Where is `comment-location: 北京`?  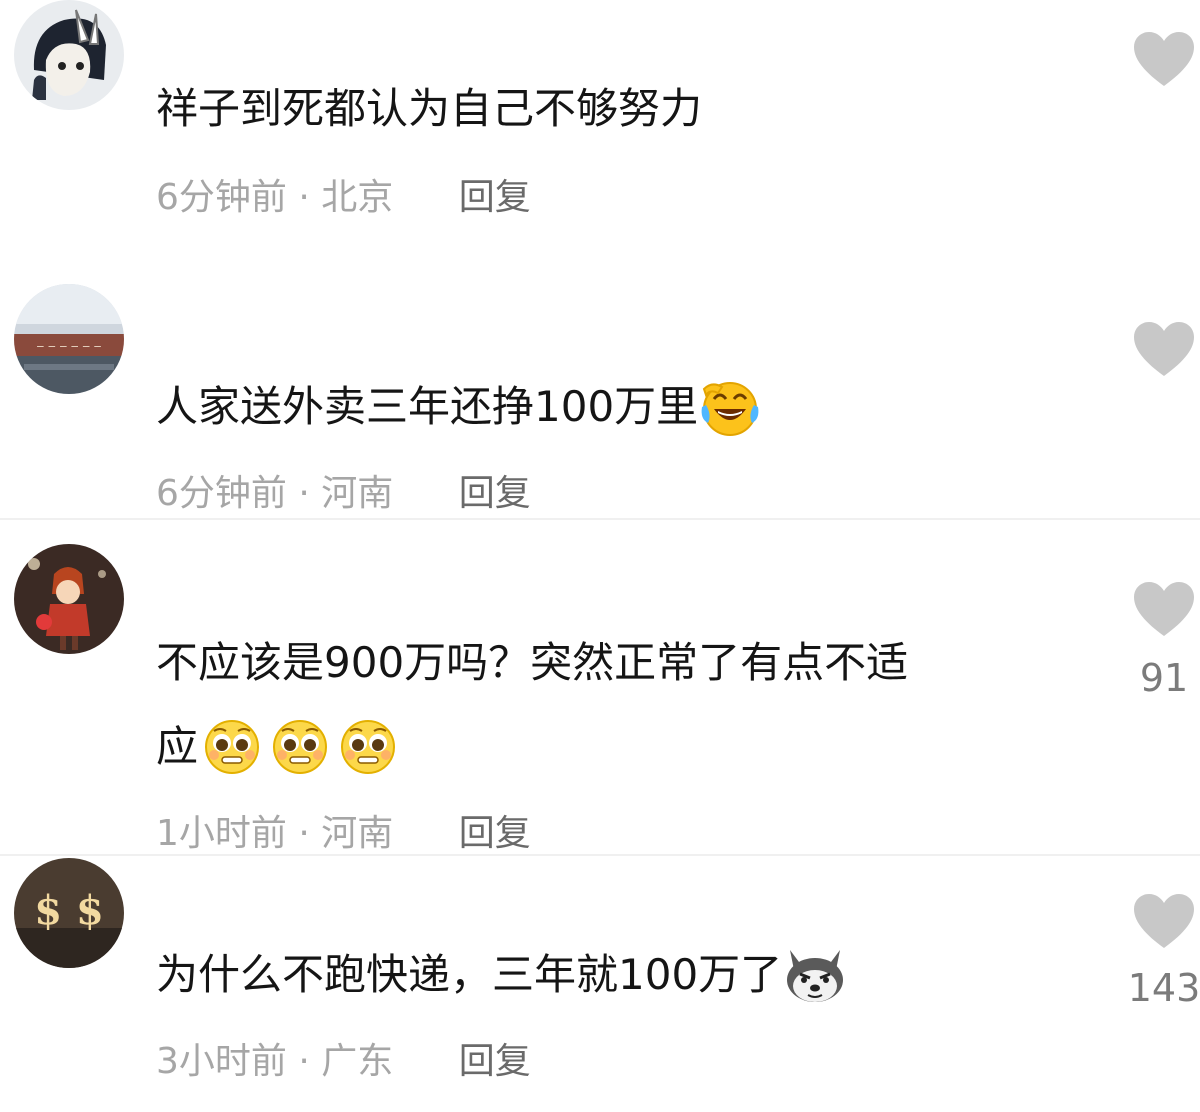 comment-location: 北京 is located at coordinates (357, 197).